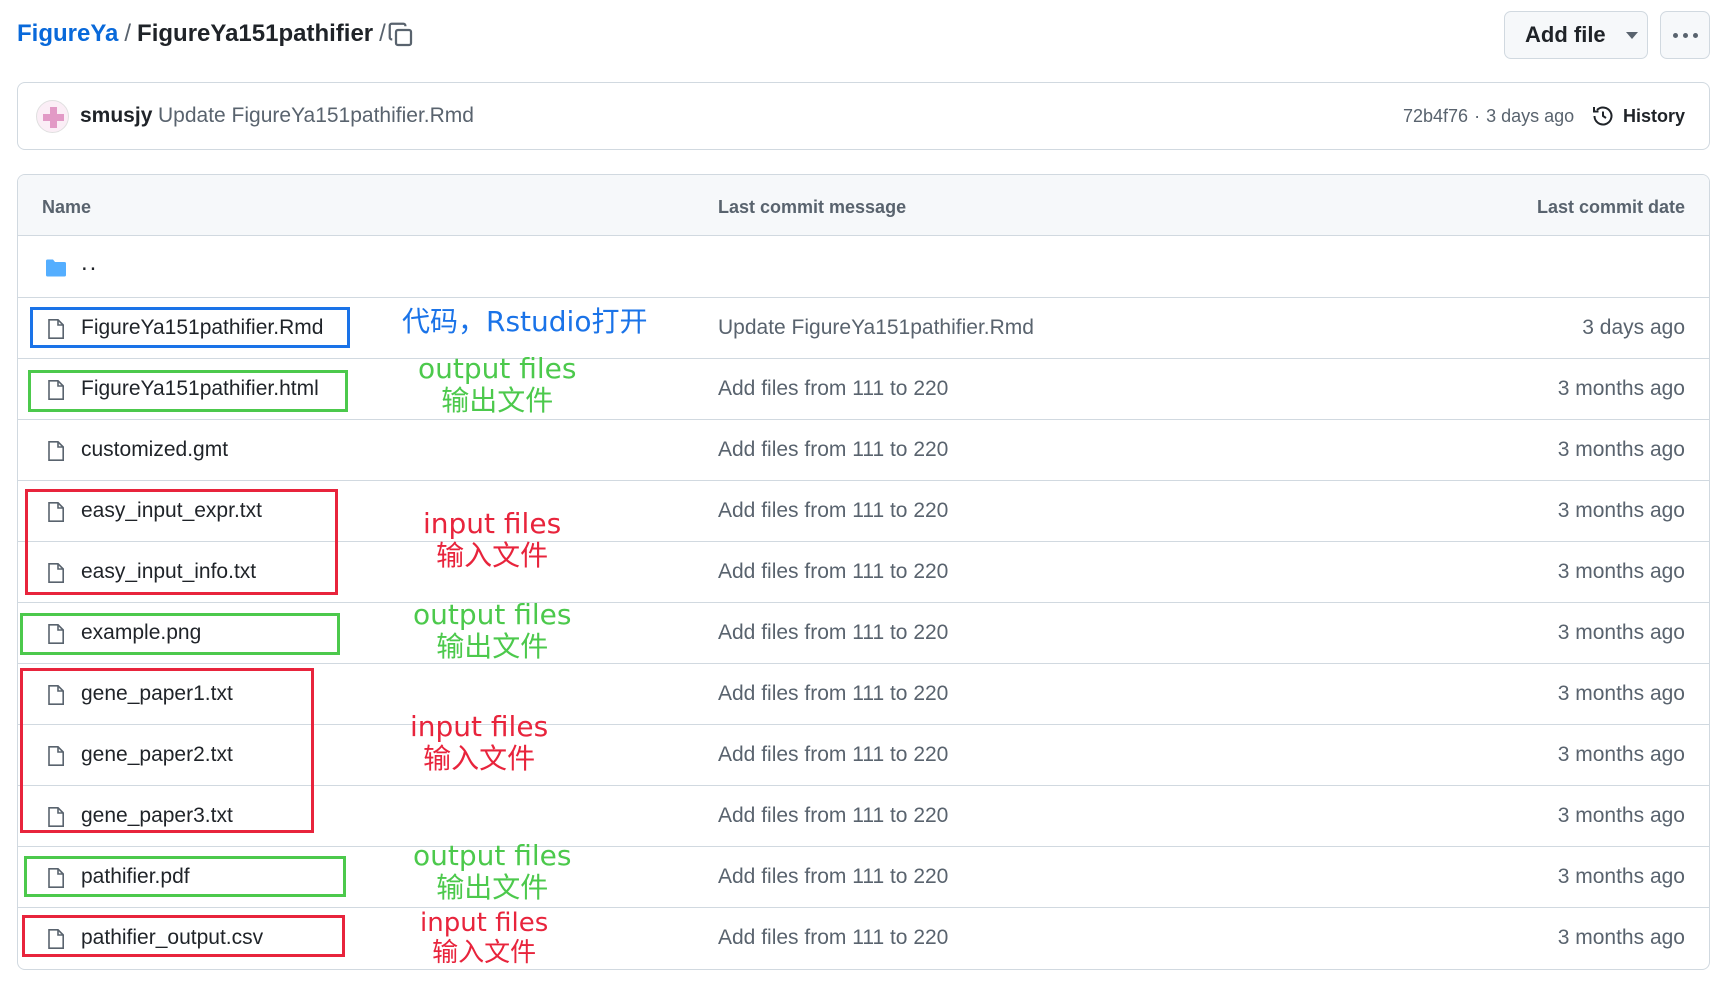 The image size is (1722, 987). I want to click on file-name-link: easy_input_info.txt, so click(168, 572).